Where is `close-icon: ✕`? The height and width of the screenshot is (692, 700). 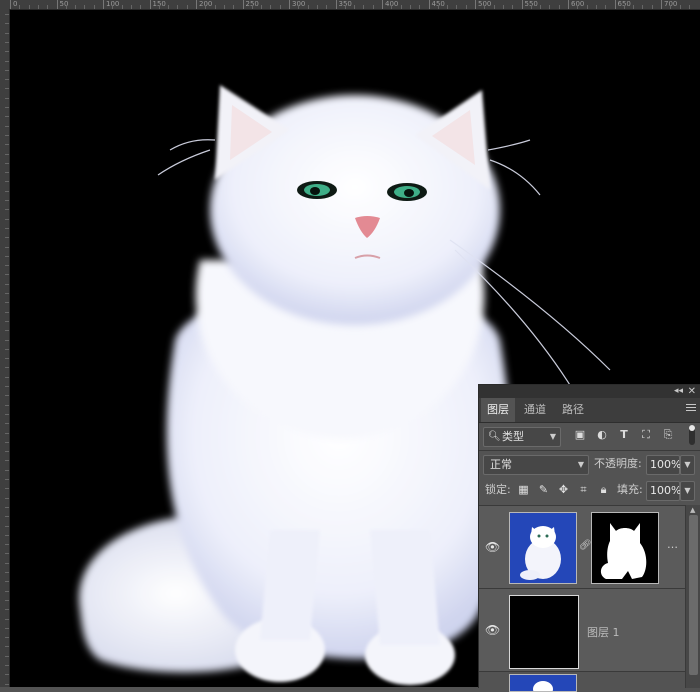 close-icon: ✕ is located at coordinates (692, 391).